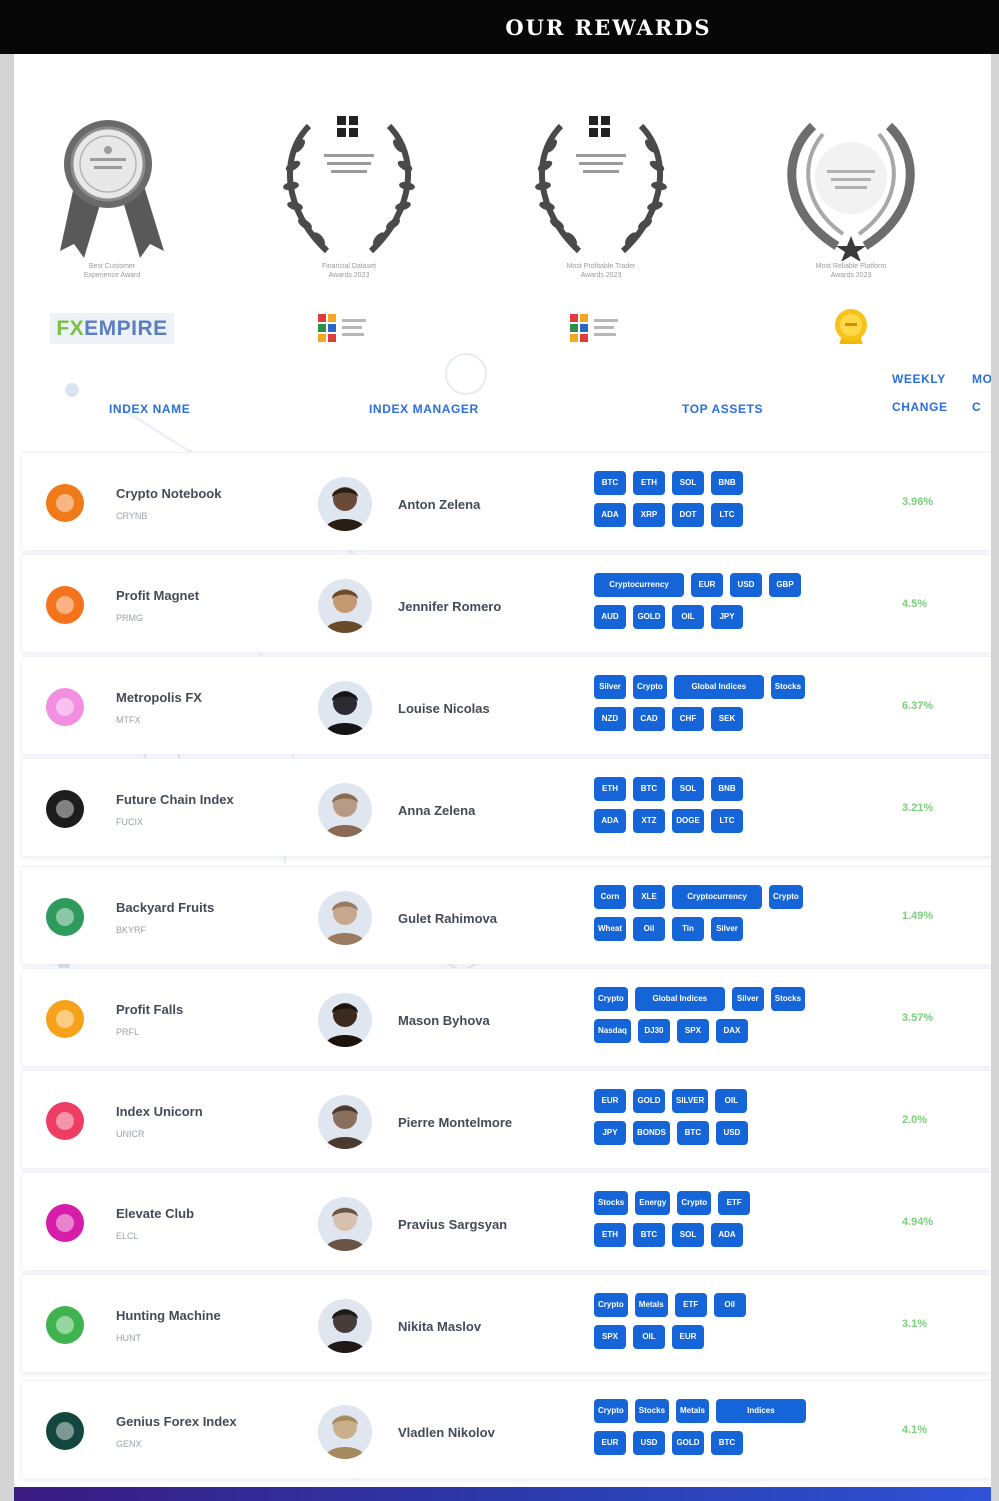 This screenshot has width=999, height=1501. Describe the element at coordinates (688, 929) in the screenshot. I see `asset-chip: Tin` at that location.